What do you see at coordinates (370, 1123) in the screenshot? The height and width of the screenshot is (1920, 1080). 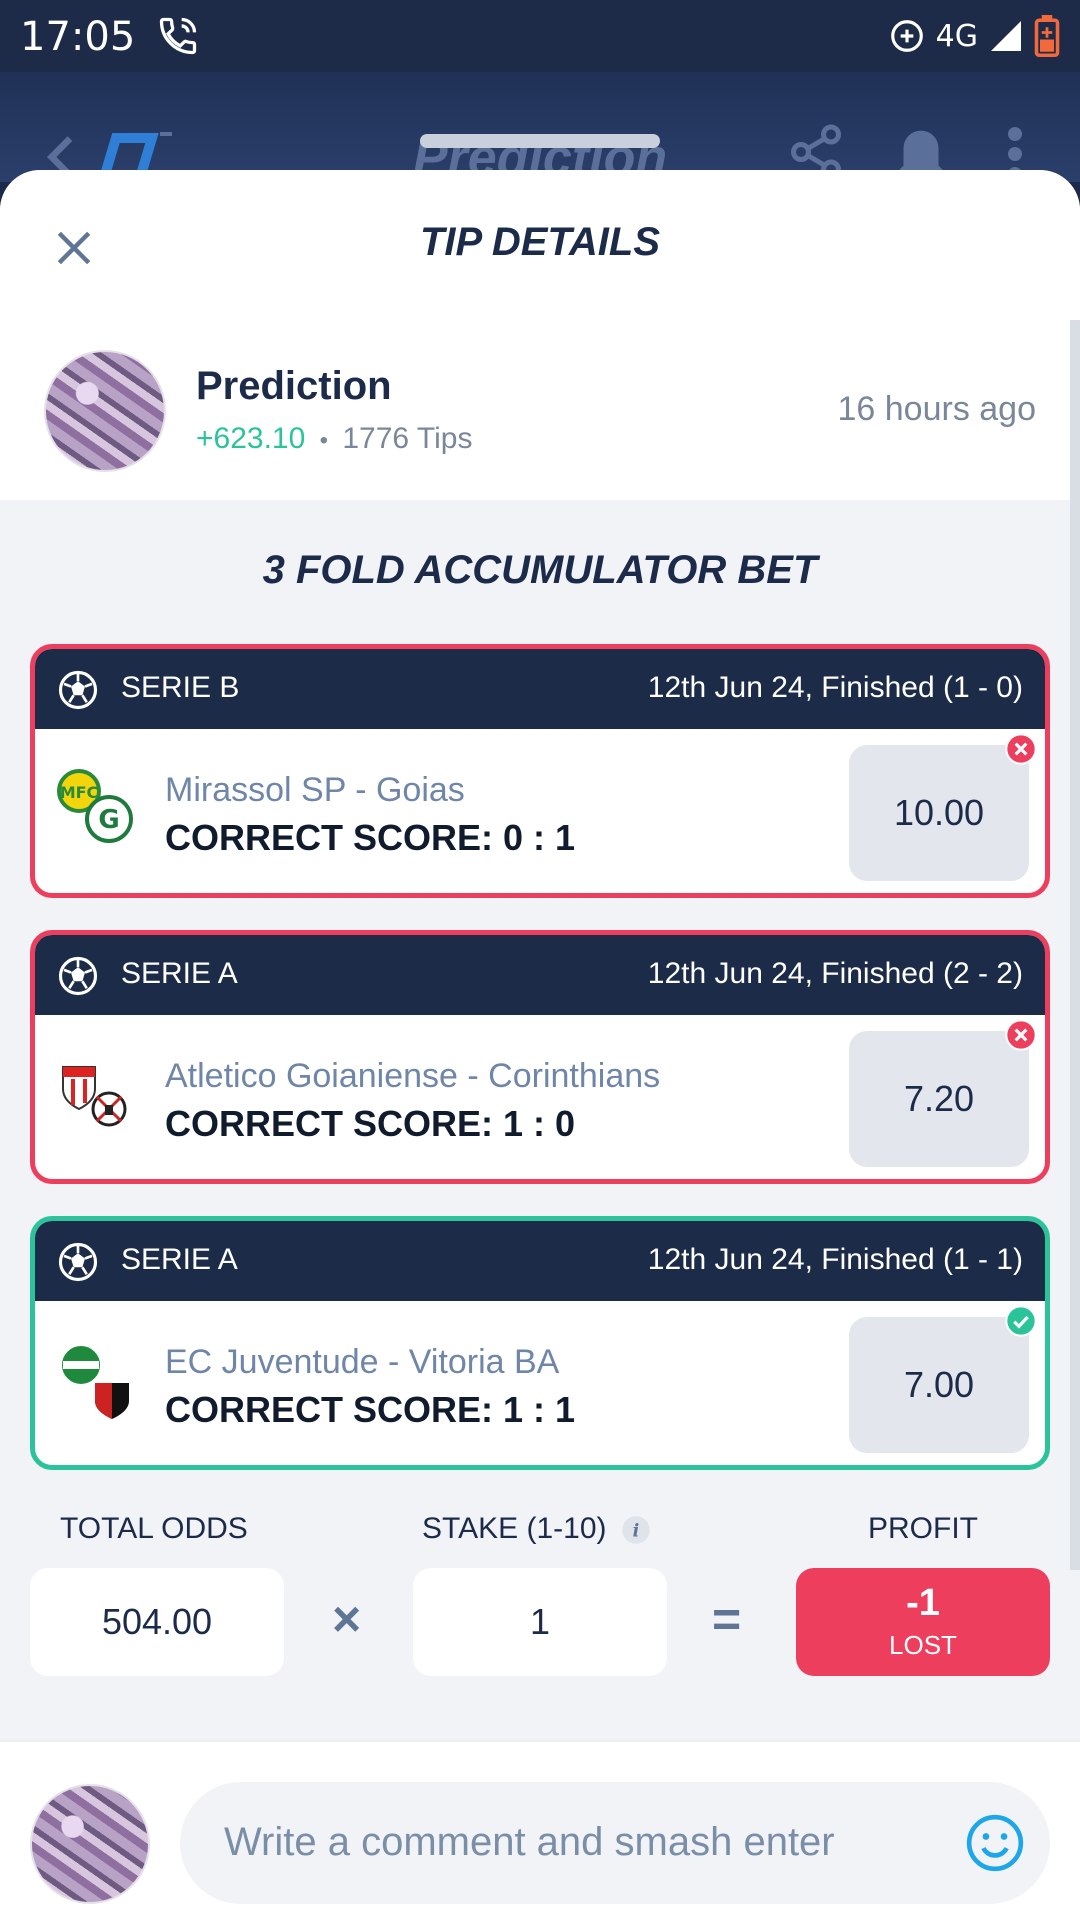 I see `tip-pick: CORRECT SCORE: 1 : 0` at bounding box center [370, 1123].